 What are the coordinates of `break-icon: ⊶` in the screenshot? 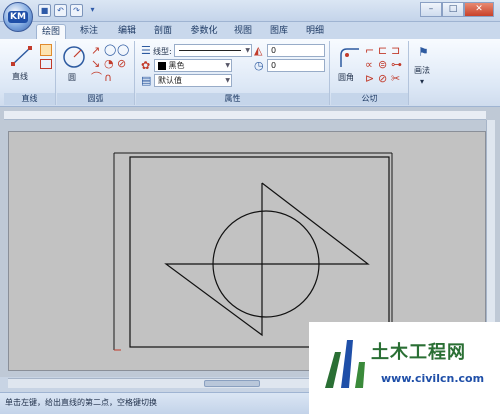 It's located at (396, 64).